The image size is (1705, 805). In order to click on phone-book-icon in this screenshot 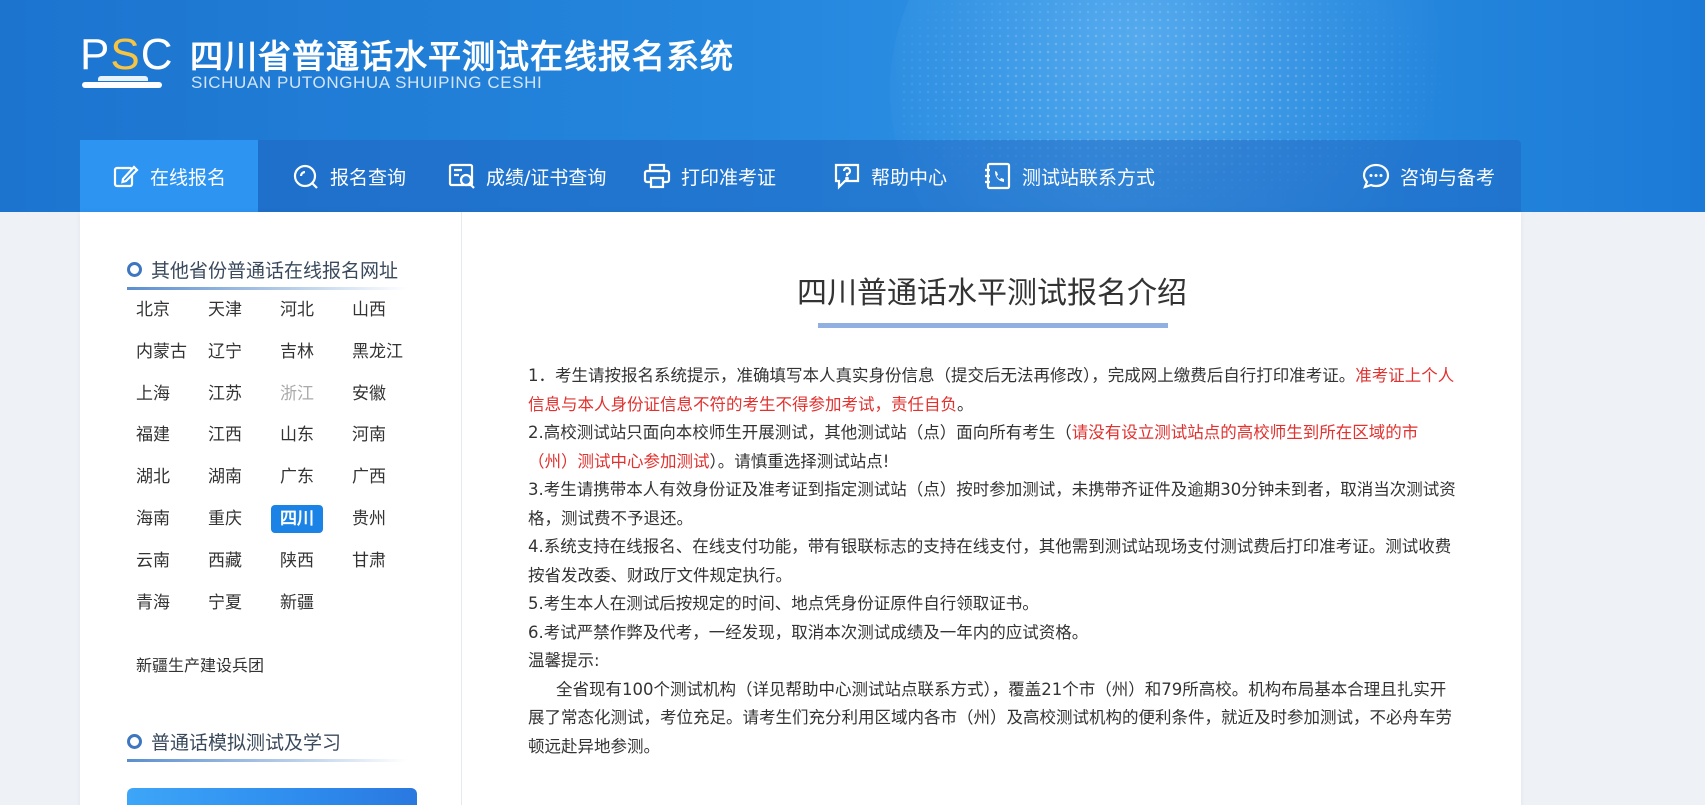, I will do `click(998, 176)`.